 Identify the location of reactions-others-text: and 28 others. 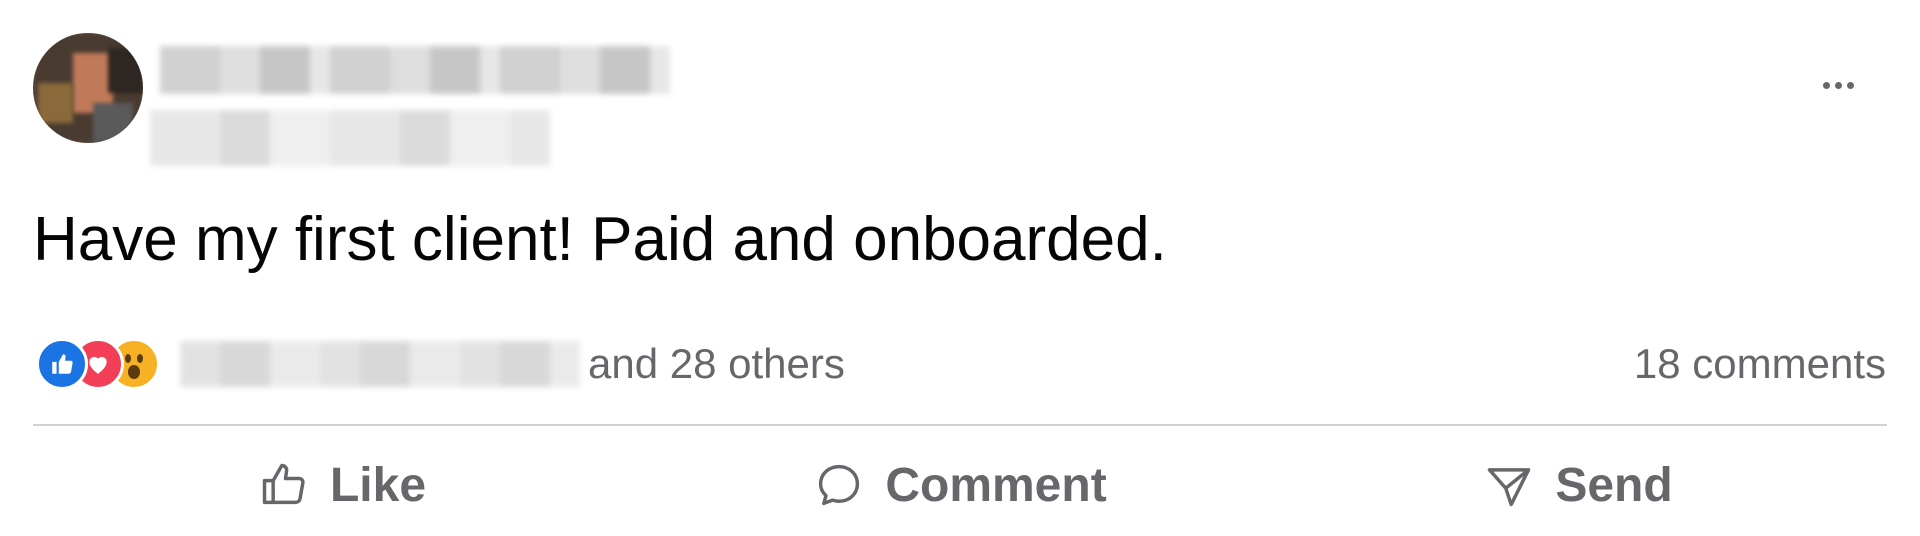
(716, 363).